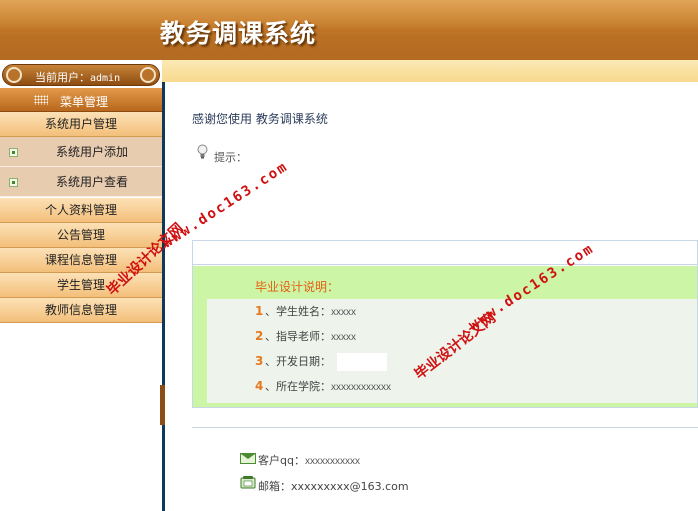  What do you see at coordinates (81, 124) in the screenshot?
I see `sidebar-item-user-management: 系统用户管理` at bounding box center [81, 124].